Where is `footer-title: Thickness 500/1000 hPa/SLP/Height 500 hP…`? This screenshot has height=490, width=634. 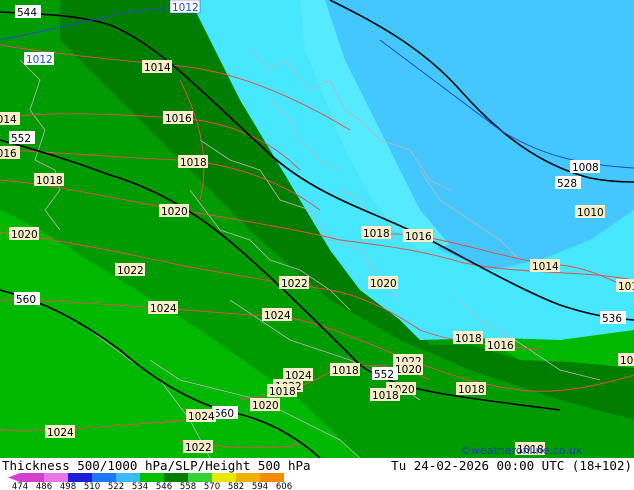
footer-title: Thickness 500/1000 hPa/SLP/Height 500 hP… is located at coordinates (156, 465).